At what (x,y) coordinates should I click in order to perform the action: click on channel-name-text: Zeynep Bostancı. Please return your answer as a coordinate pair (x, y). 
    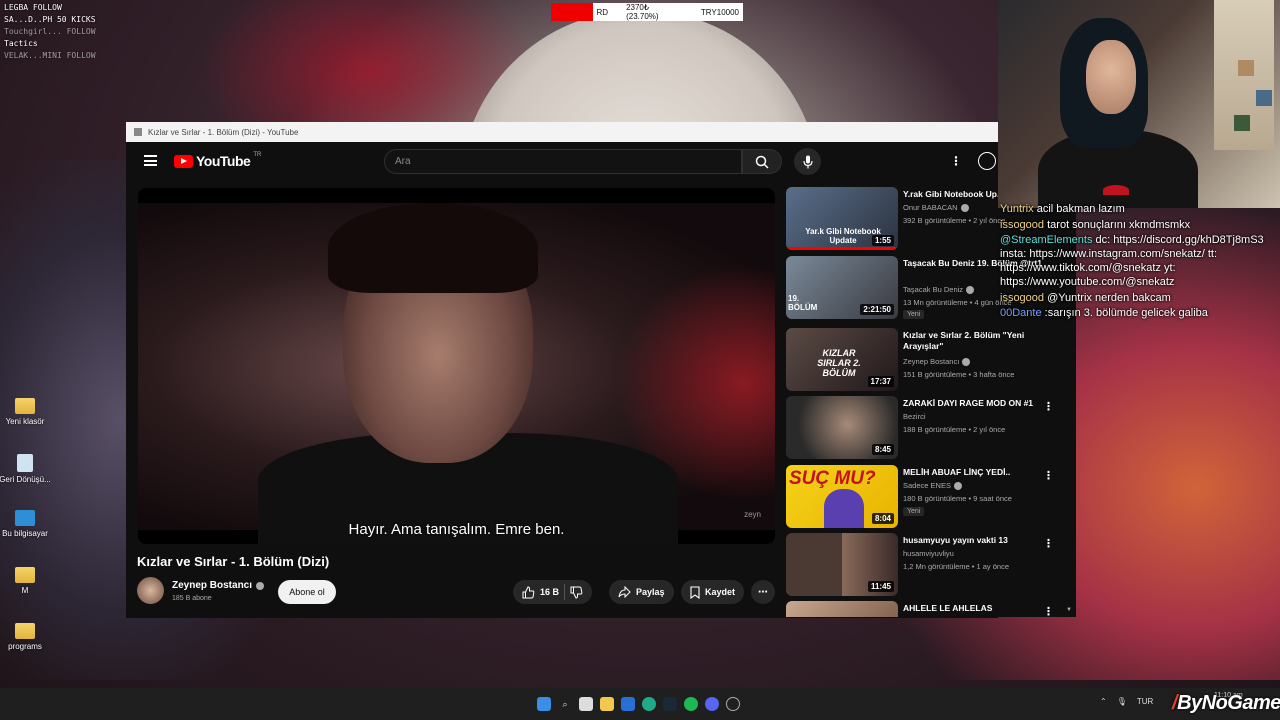
    Looking at the image, I should click on (212, 585).